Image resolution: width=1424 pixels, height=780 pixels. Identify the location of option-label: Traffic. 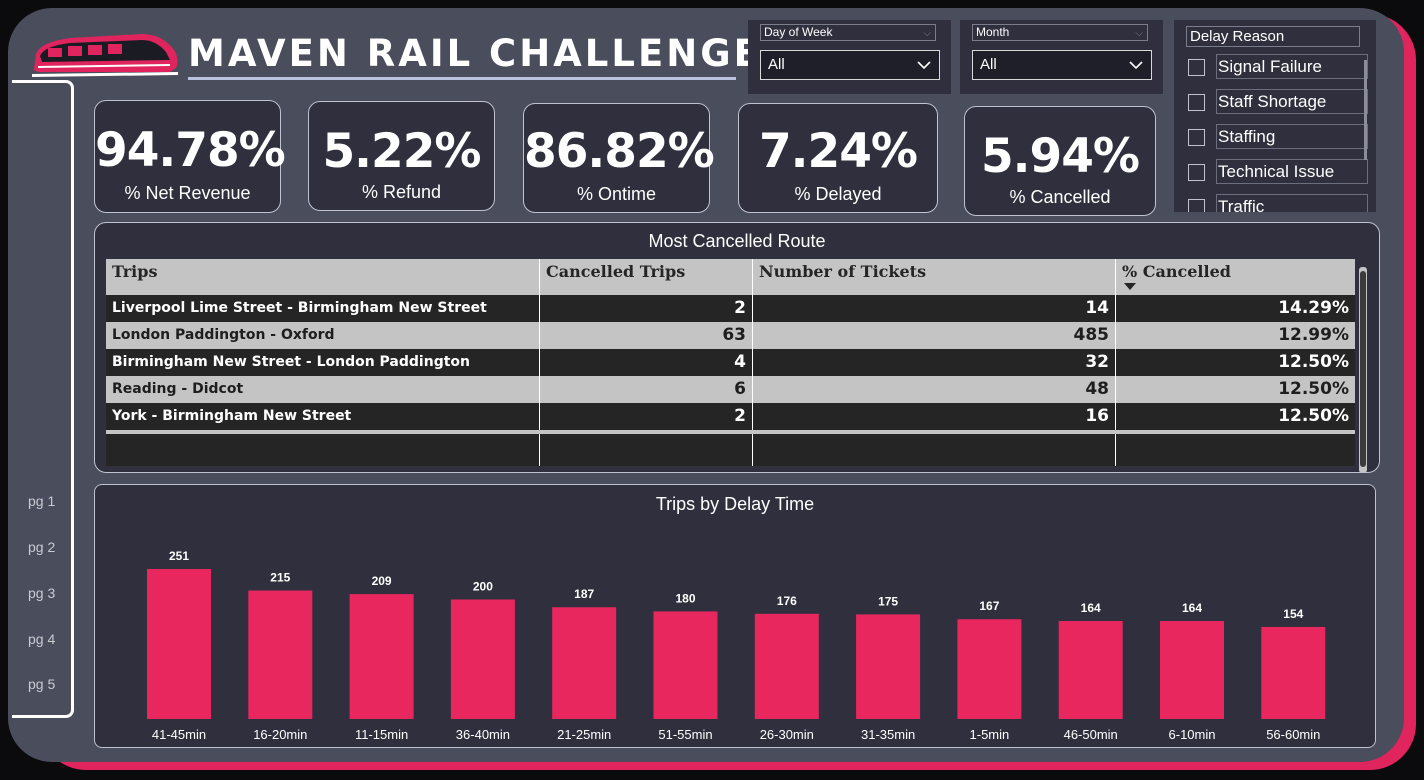
(1292, 203).